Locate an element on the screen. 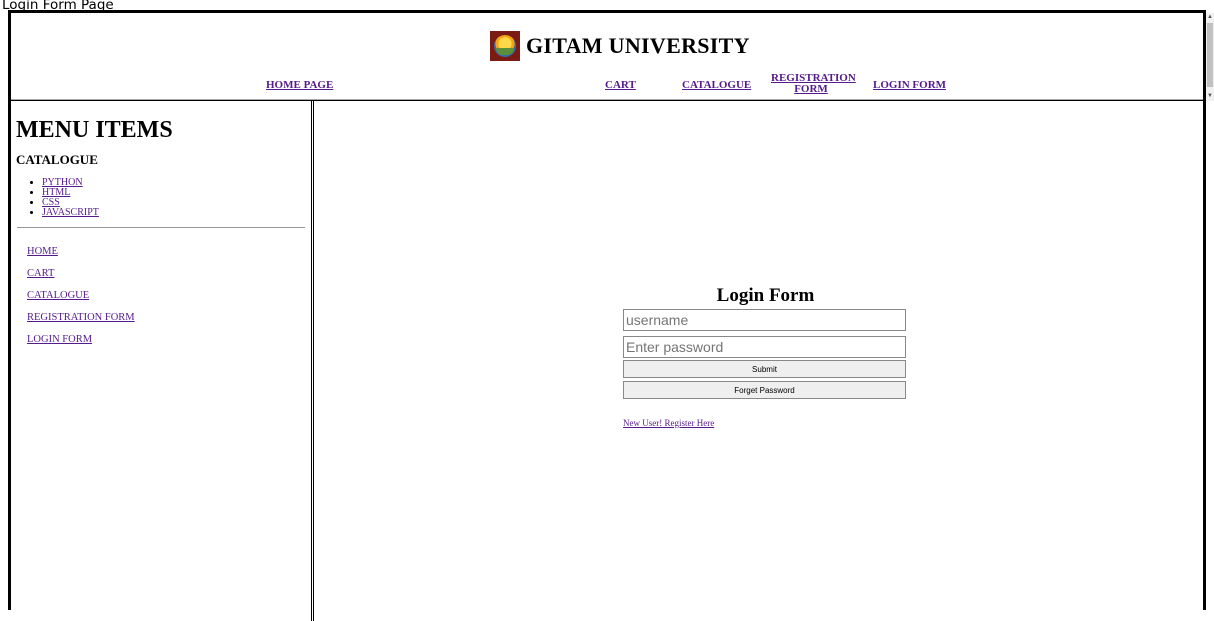  scroll-down-icon: ▼ is located at coordinates (1210, 96).